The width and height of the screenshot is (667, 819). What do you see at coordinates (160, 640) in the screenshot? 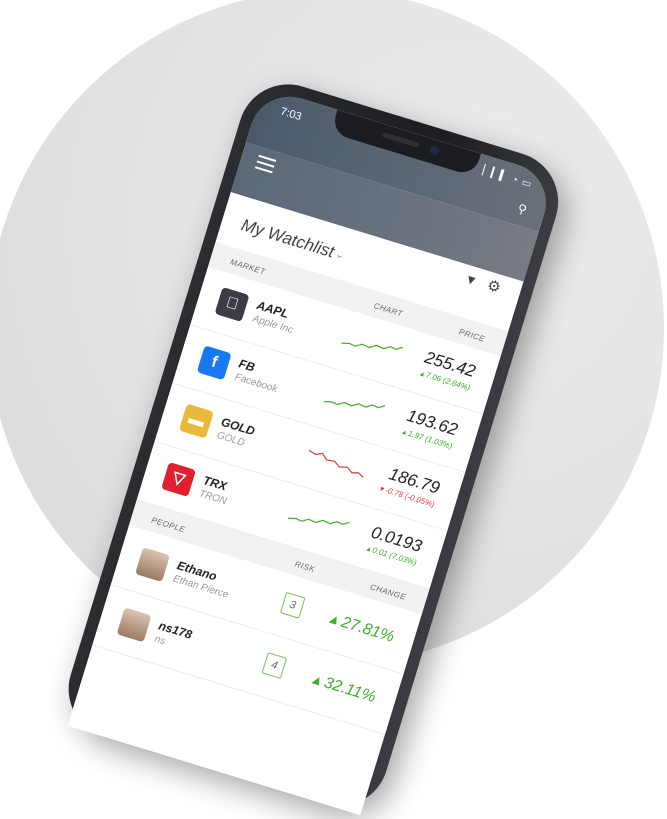
I see `people-fullname: ns` at bounding box center [160, 640].